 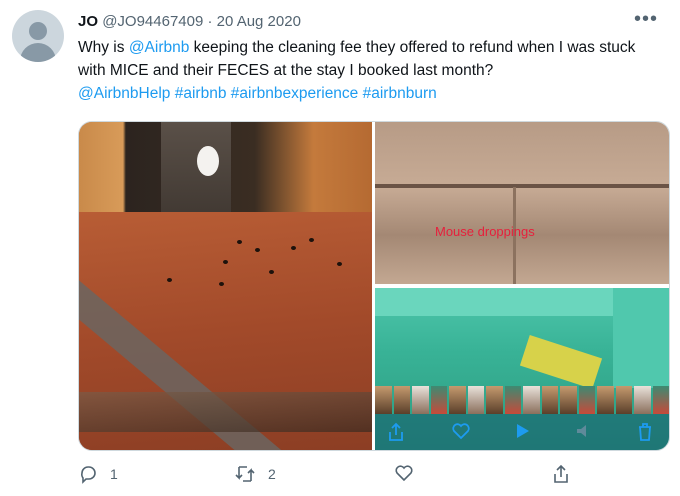 I want to click on text-segment: Why is, so click(x=103, y=47).